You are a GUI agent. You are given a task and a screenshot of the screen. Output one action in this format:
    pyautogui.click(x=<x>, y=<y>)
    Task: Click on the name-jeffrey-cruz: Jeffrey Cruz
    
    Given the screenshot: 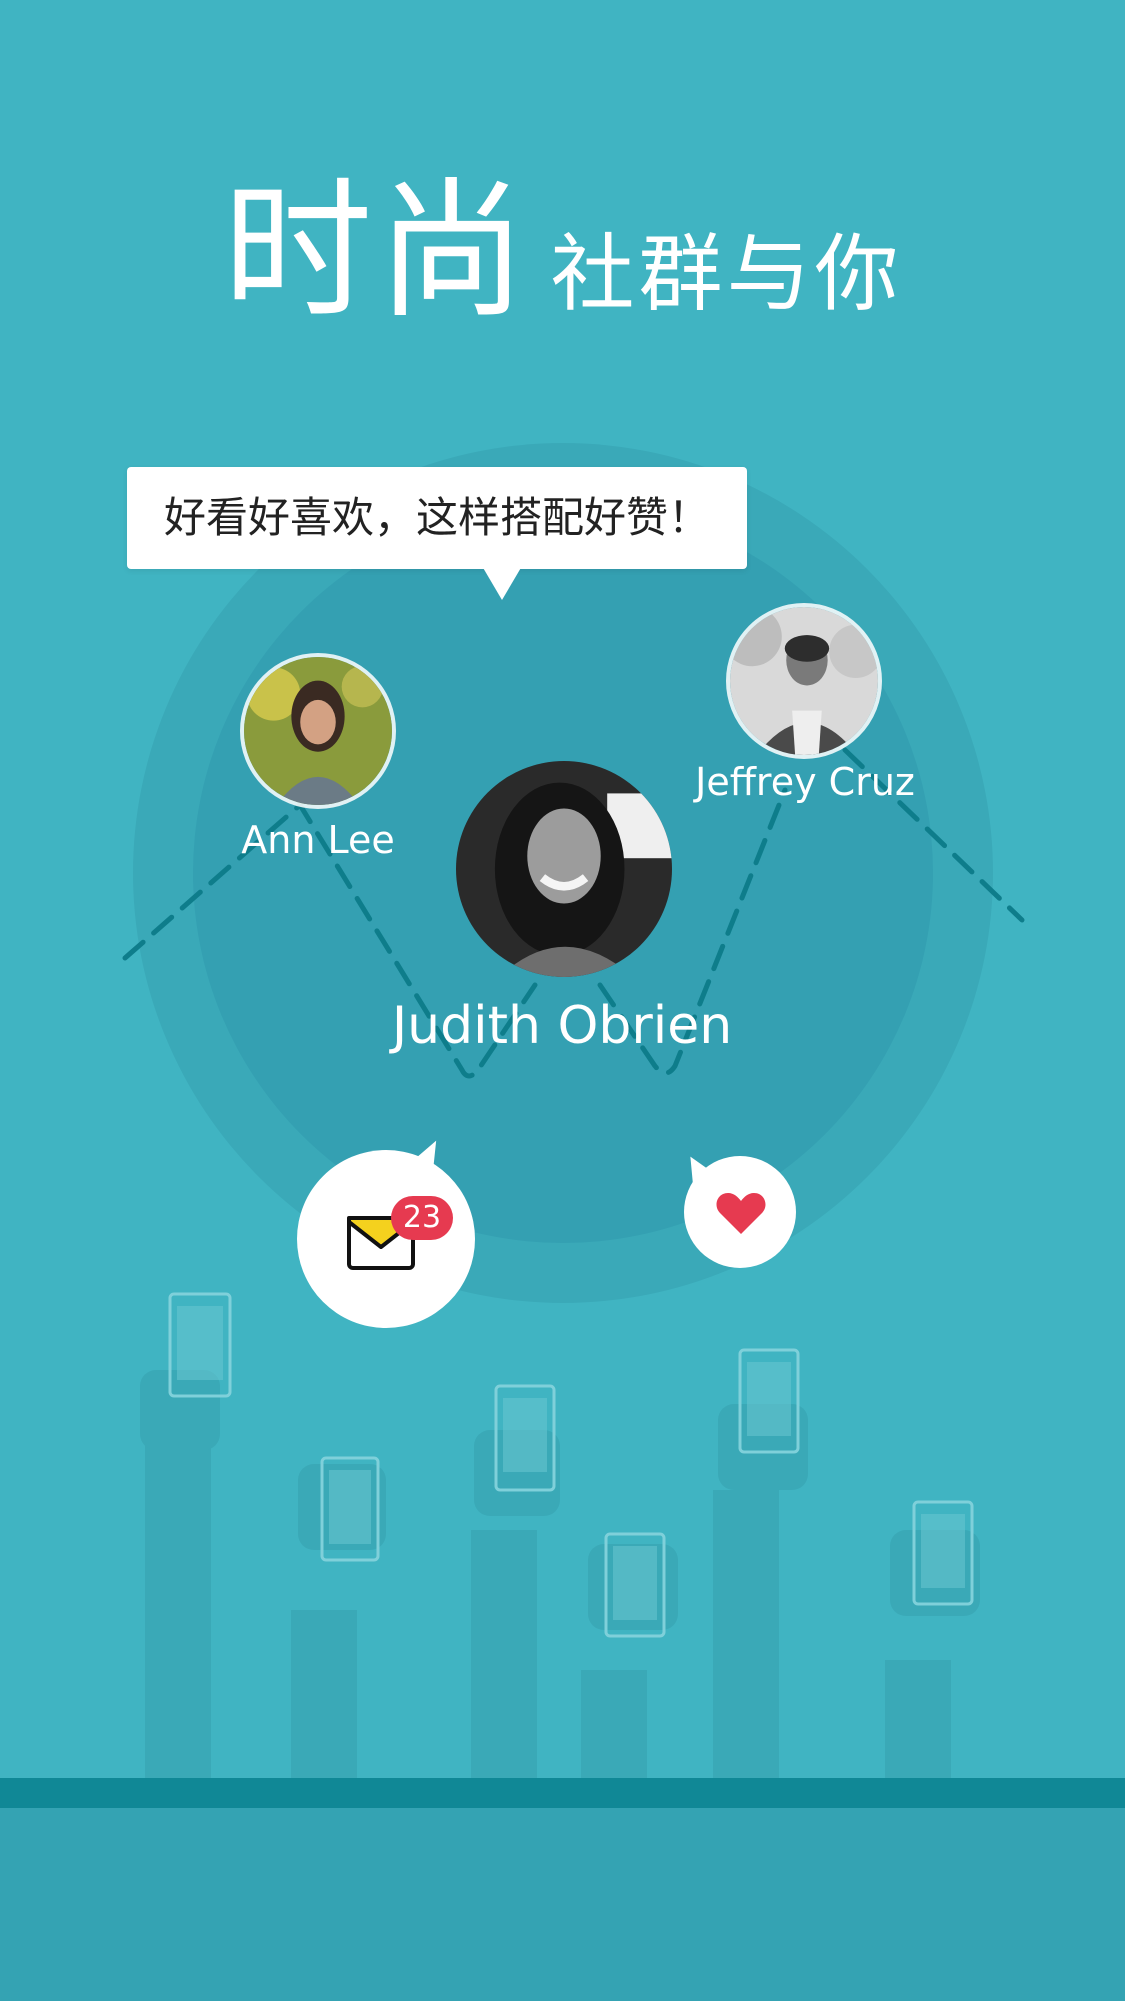 What is the action you would take?
    pyautogui.click(x=805, y=782)
    